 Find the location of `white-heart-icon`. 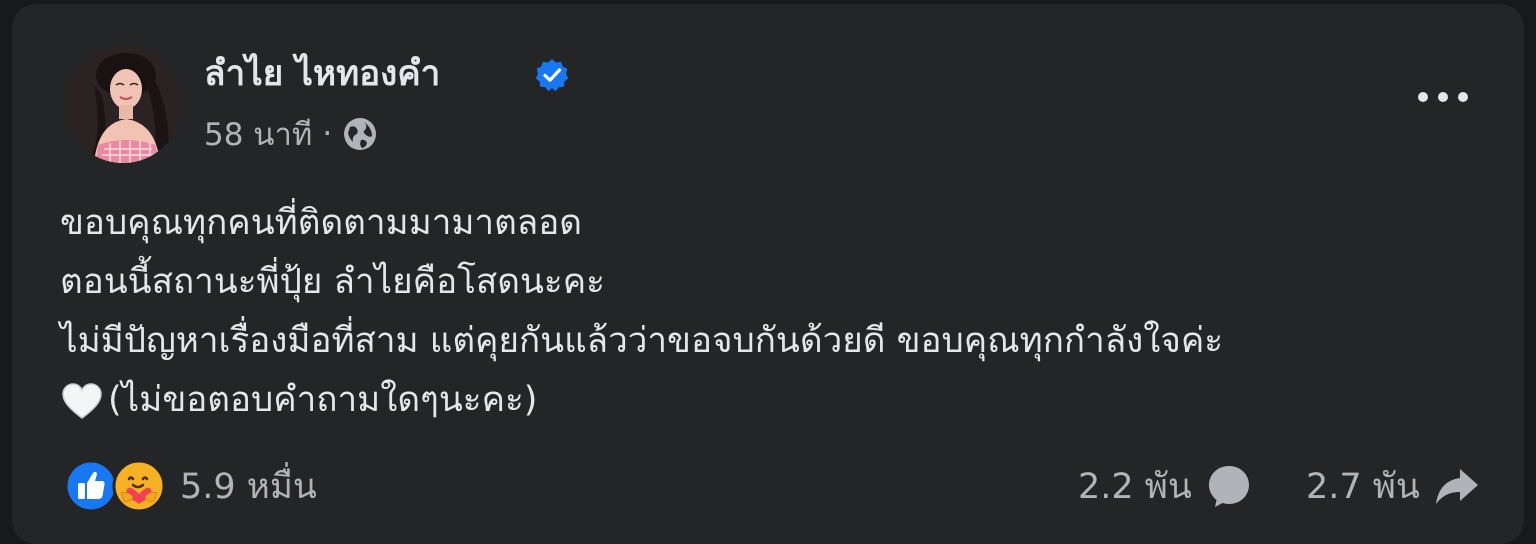

white-heart-icon is located at coordinates (82, 401).